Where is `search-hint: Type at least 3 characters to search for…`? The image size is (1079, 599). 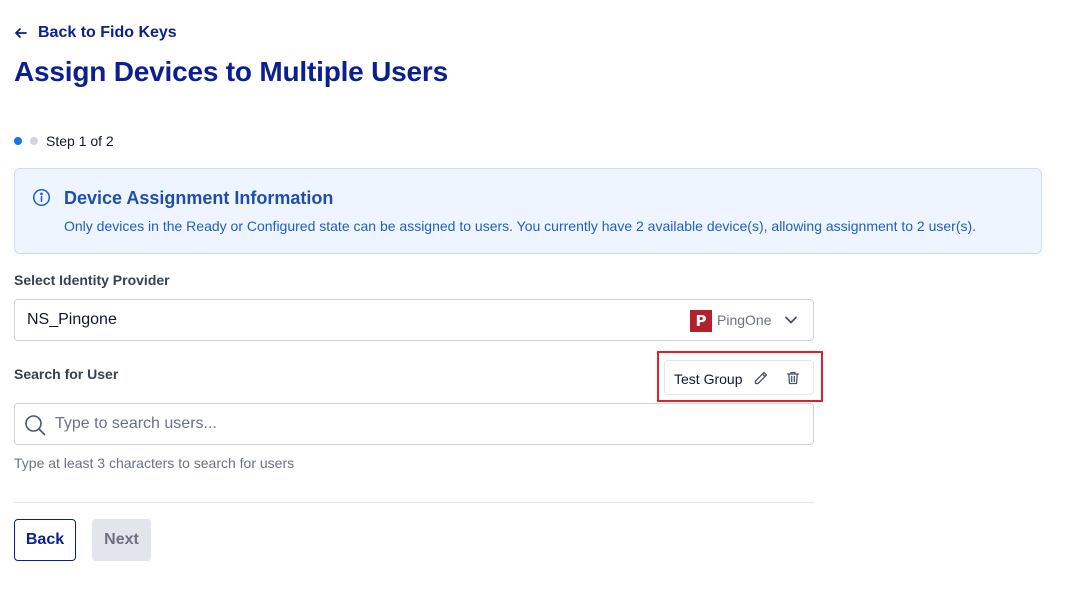
search-hint: Type at least 3 characters to search for… is located at coordinates (154, 463).